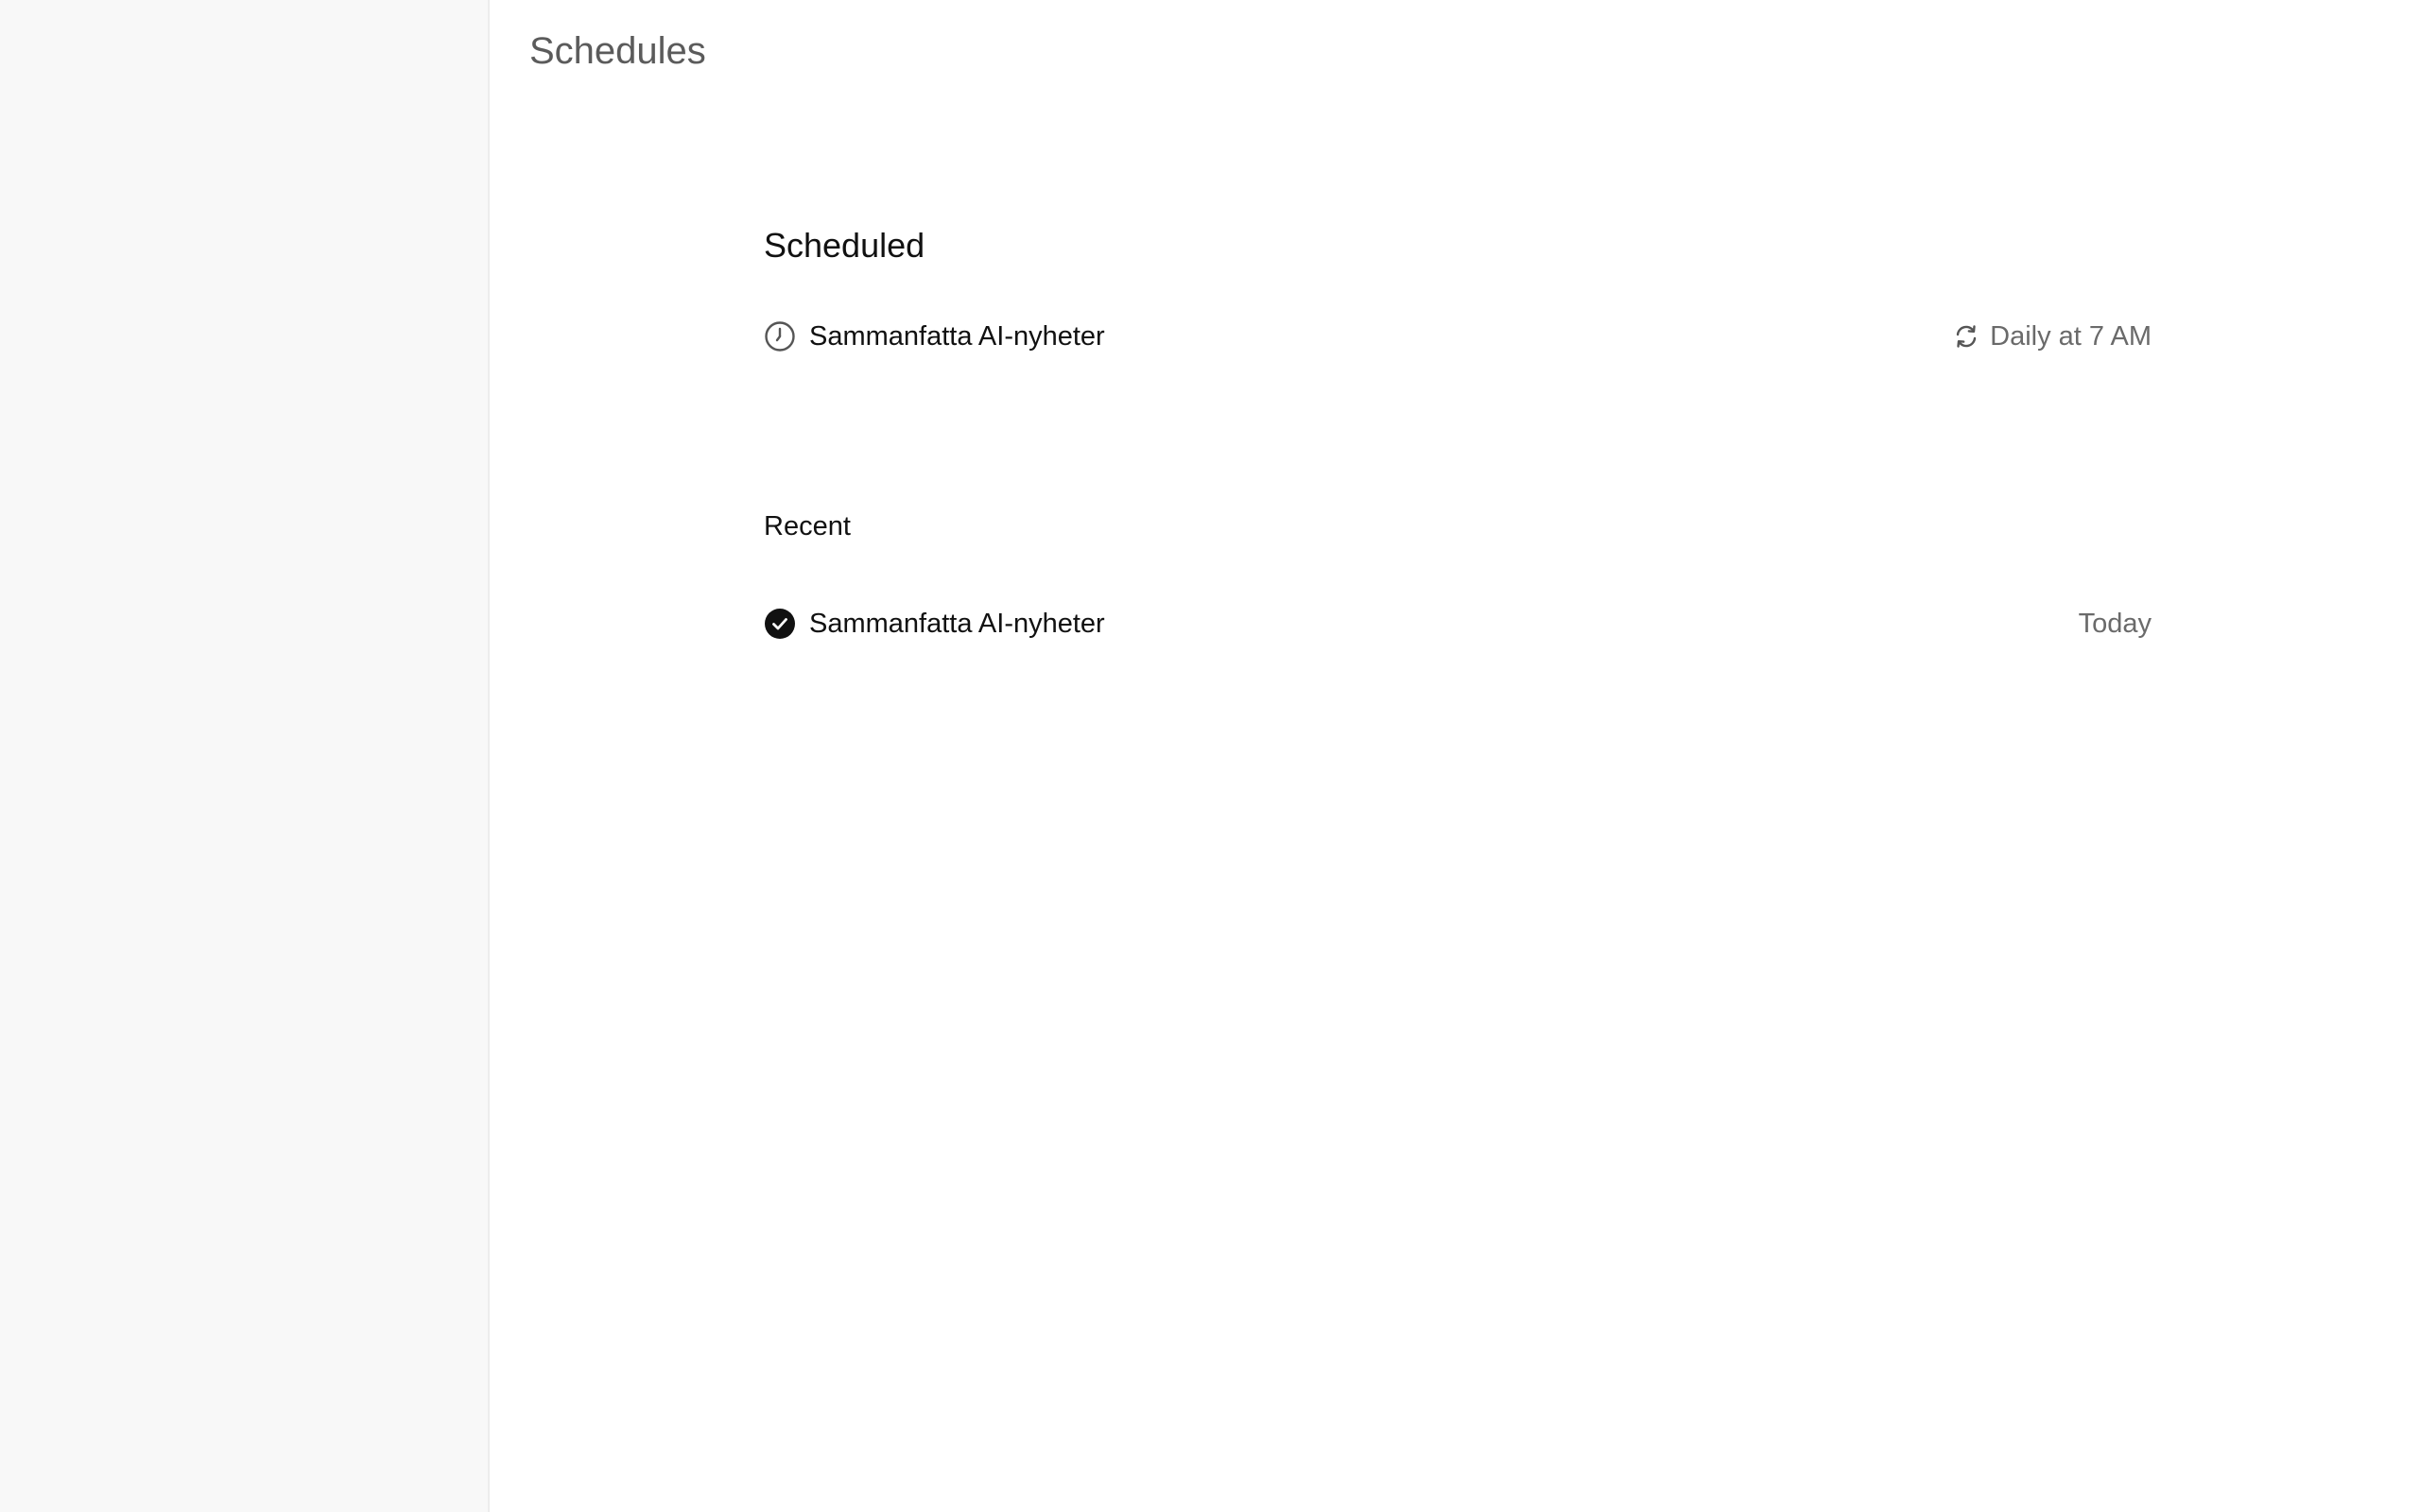 The image size is (2420, 1512). I want to click on page-title: Schedules, so click(617, 51).